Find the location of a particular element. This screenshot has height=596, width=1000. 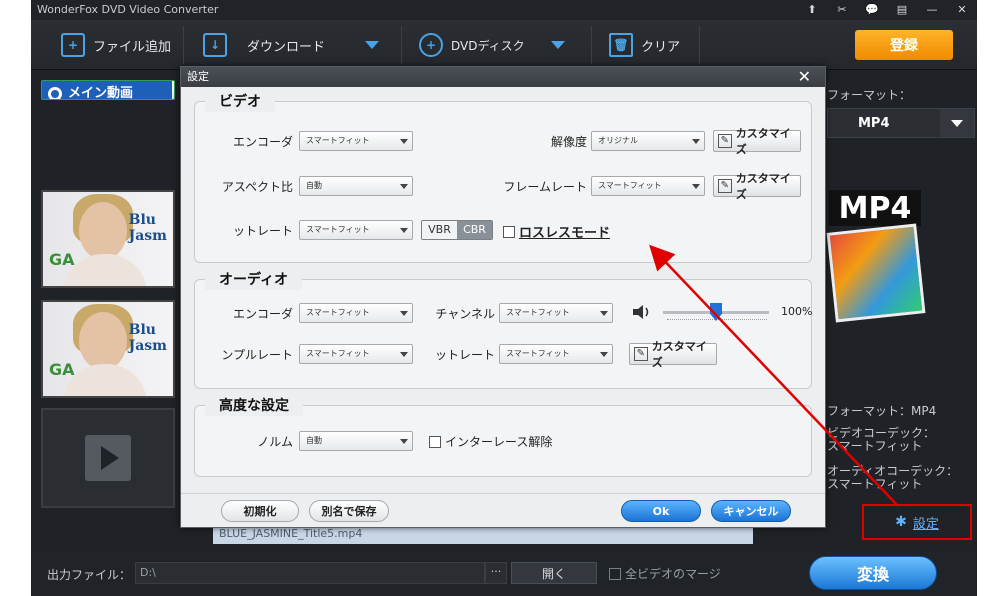

mp4-art-label: MP4 is located at coordinates (875, 208).